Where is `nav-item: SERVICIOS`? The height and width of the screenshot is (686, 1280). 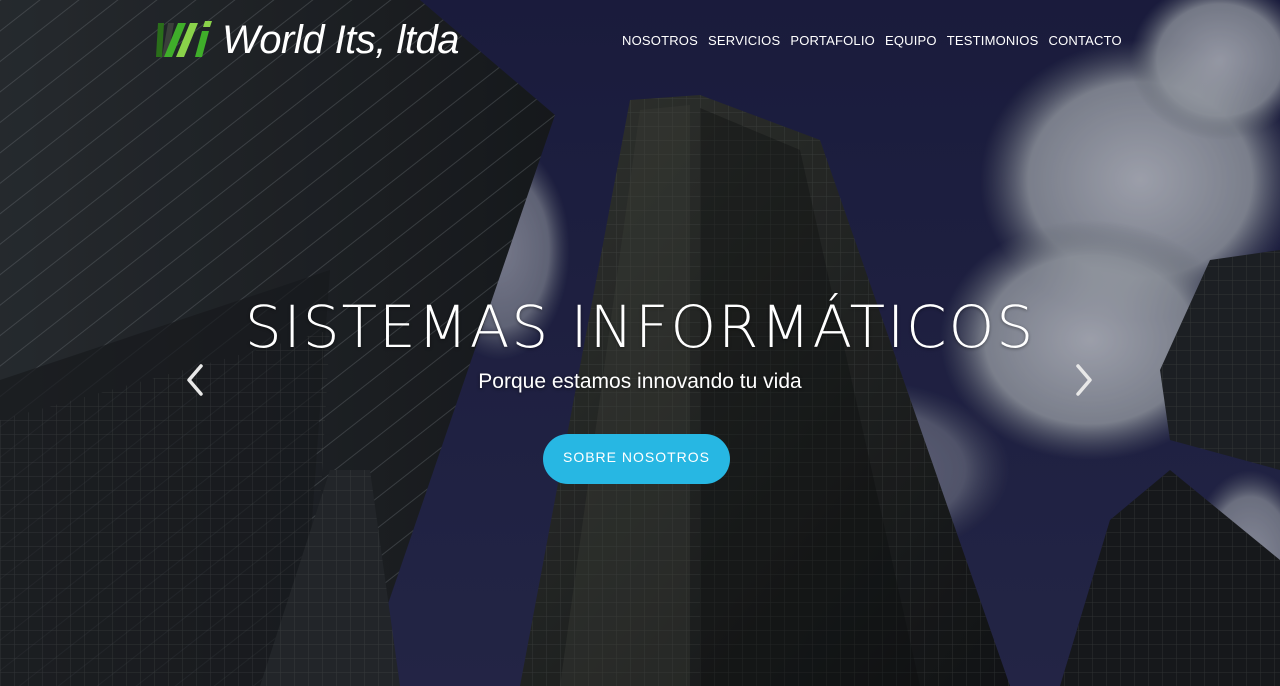 nav-item: SERVICIOS is located at coordinates (744, 41).